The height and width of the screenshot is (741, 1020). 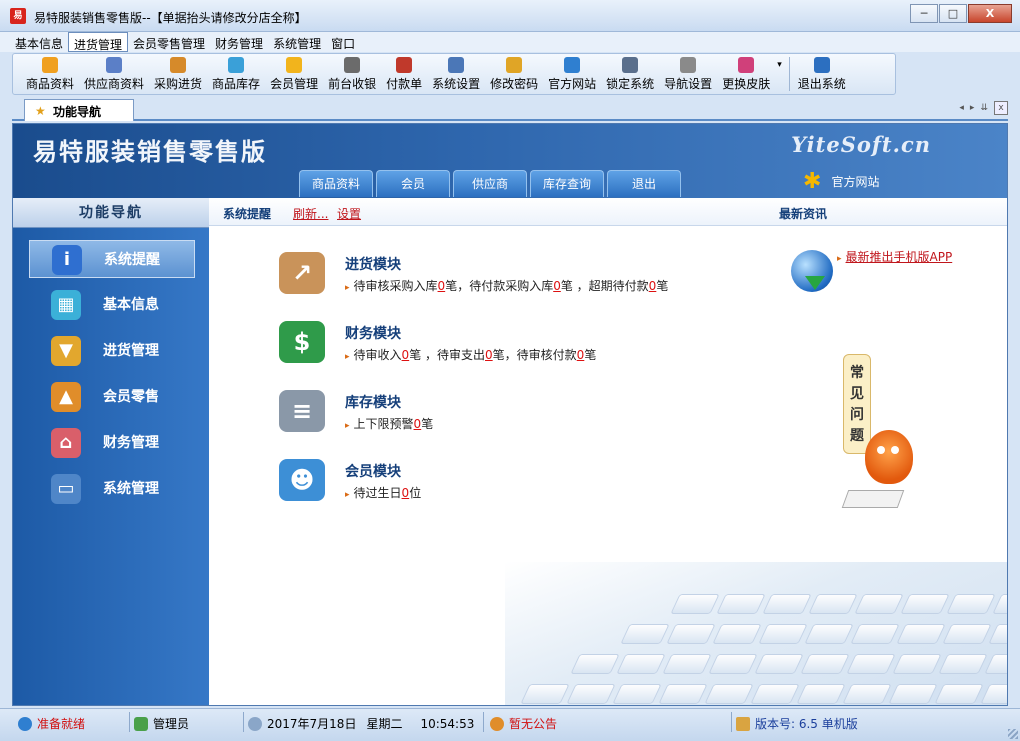 What do you see at coordinates (294, 84) in the screenshot?
I see `toolbar-button-label: 会员管理` at bounding box center [294, 84].